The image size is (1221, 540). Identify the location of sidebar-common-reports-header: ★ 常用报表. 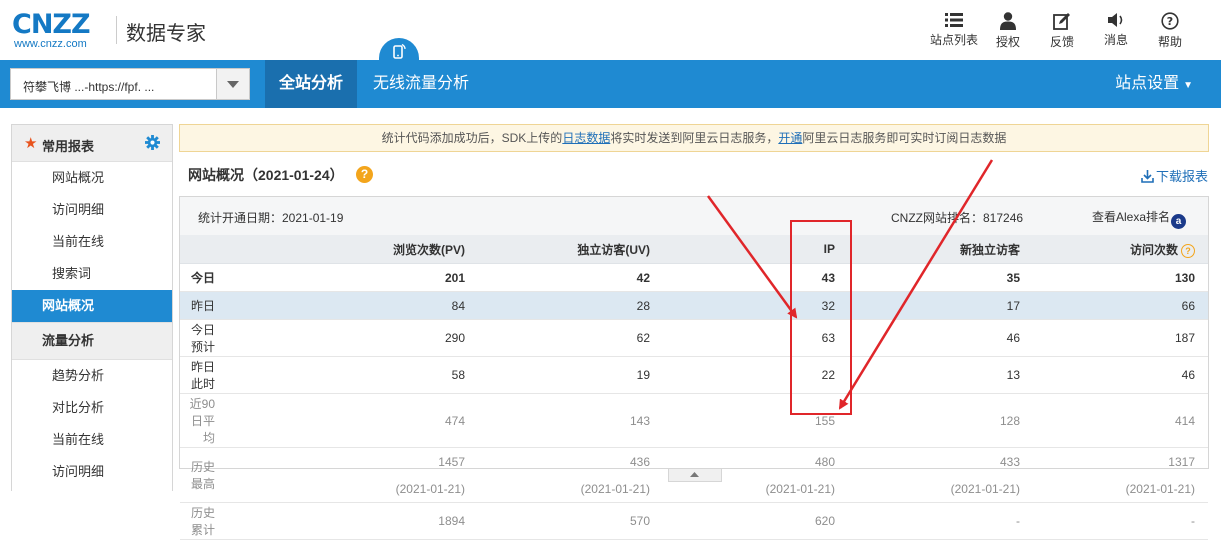
(92, 143).